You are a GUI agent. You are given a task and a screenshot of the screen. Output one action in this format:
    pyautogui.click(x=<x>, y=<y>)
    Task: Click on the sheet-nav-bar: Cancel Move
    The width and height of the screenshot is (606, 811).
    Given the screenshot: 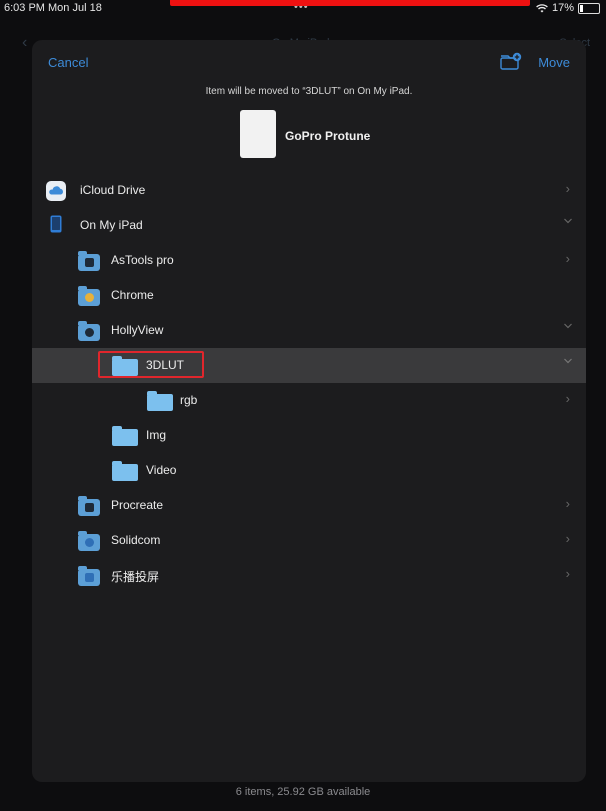 What is the action you would take?
    pyautogui.click(x=309, y=60)
    